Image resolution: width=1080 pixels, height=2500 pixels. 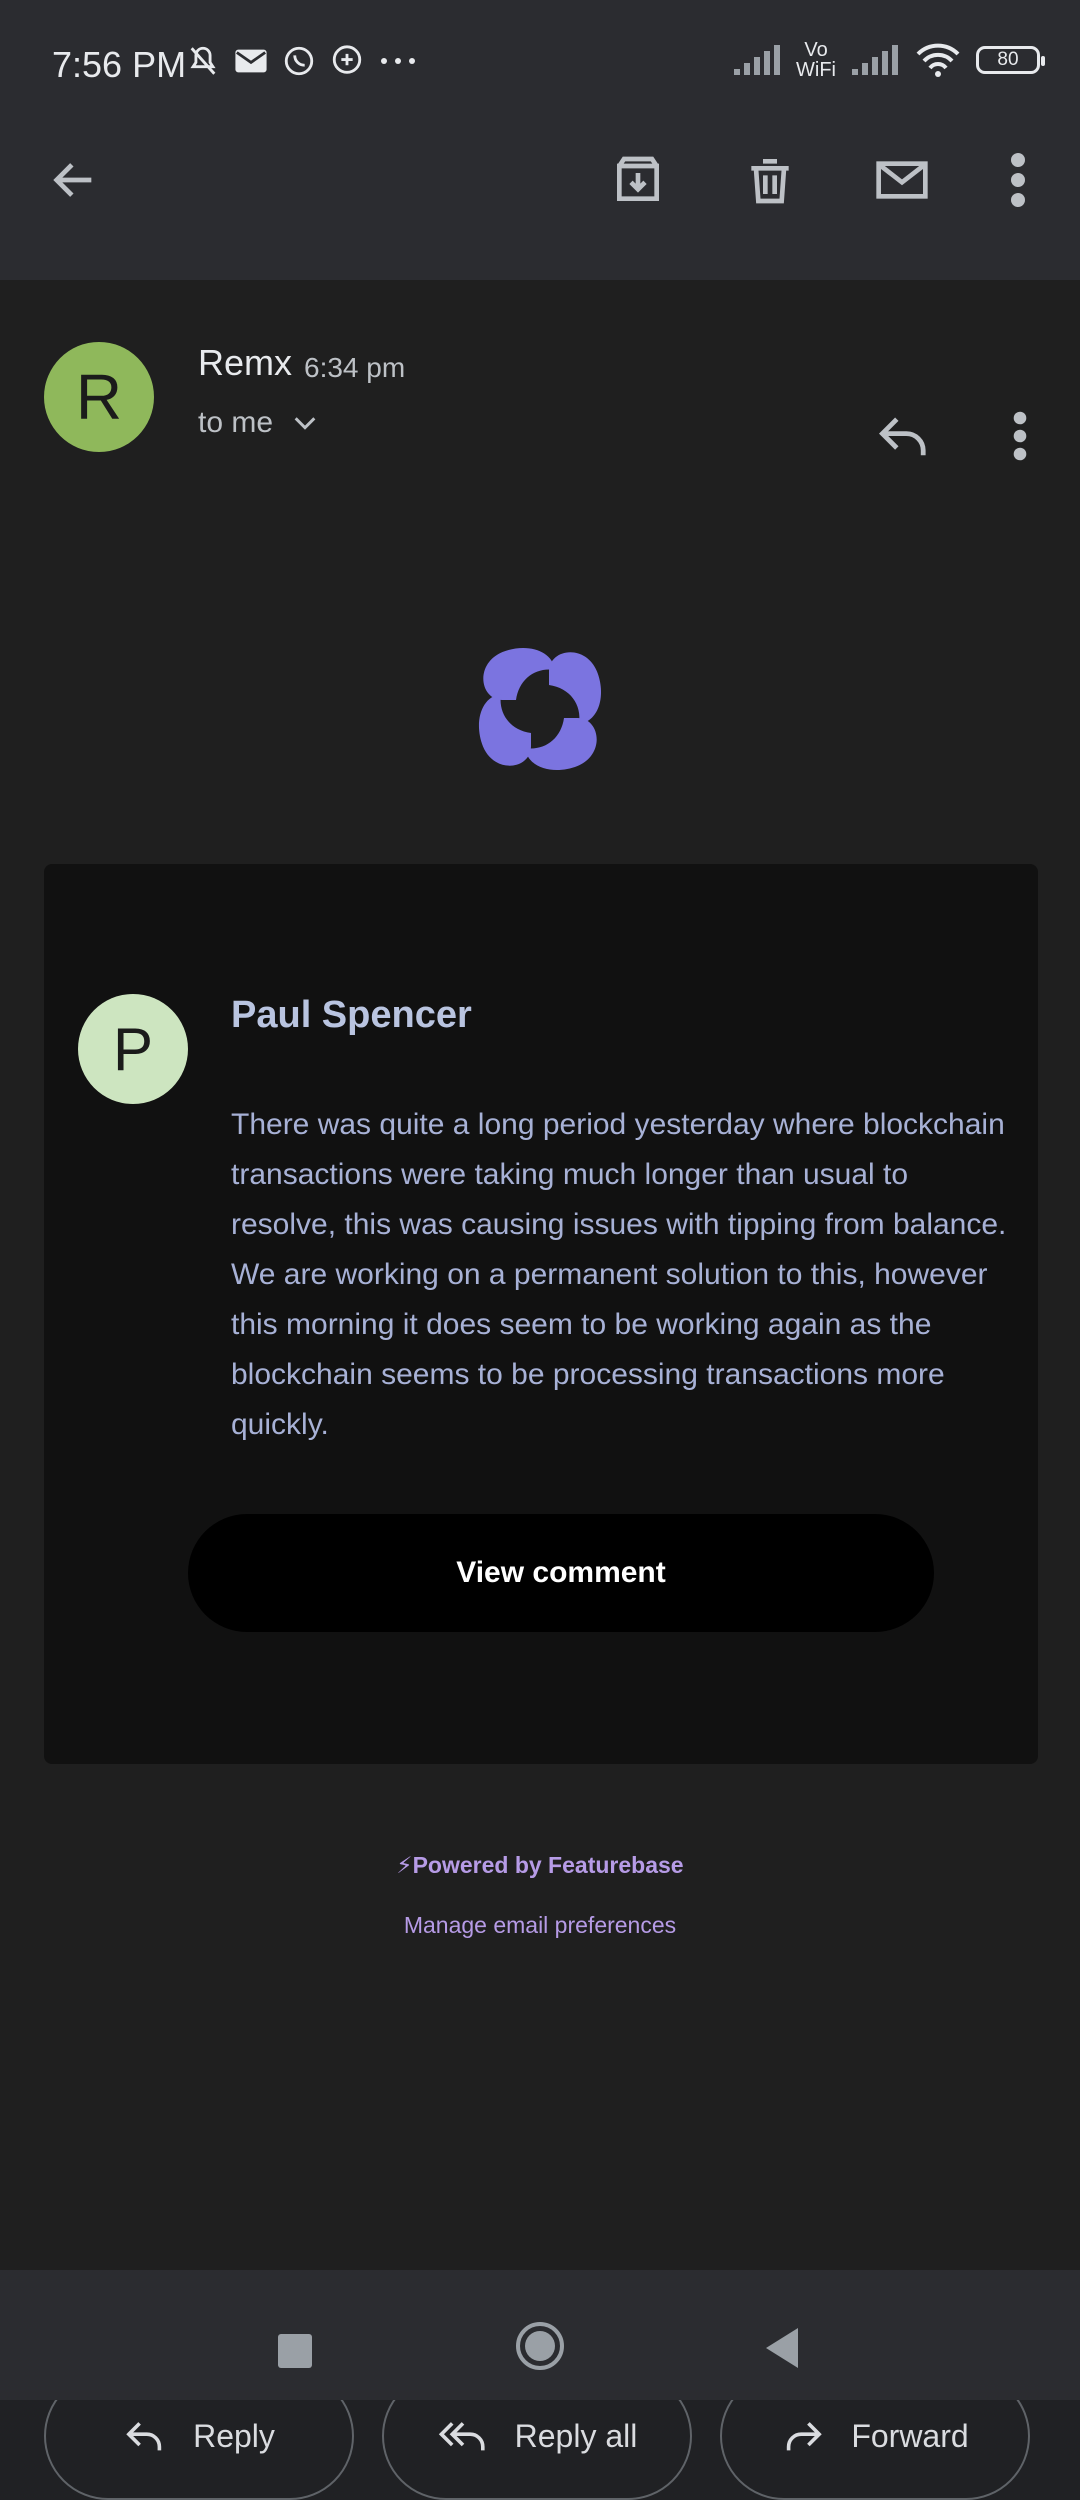 I want to click on muted-bell-icon, so click(x=203, y=60).